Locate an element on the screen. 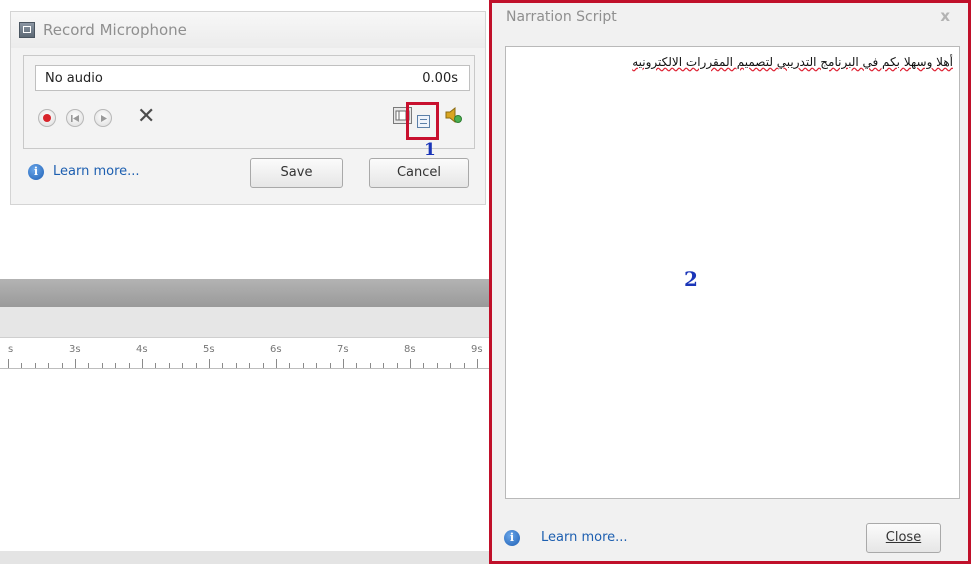  close-button: Close is located at coordinates (903, 538).